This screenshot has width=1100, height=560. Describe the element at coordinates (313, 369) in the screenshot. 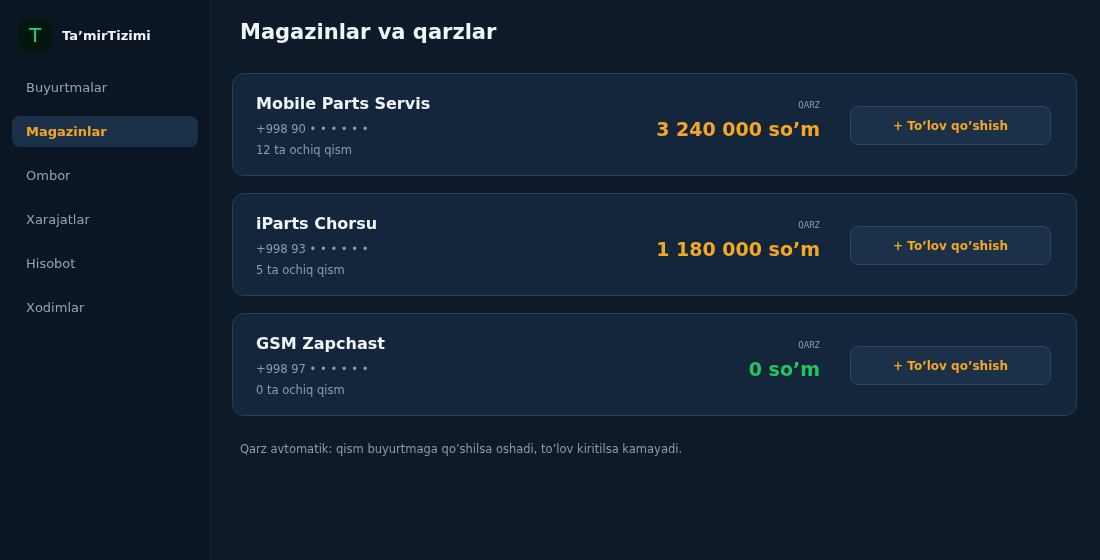

I see `phone-number: +998 97 • • • • • •` at that location.